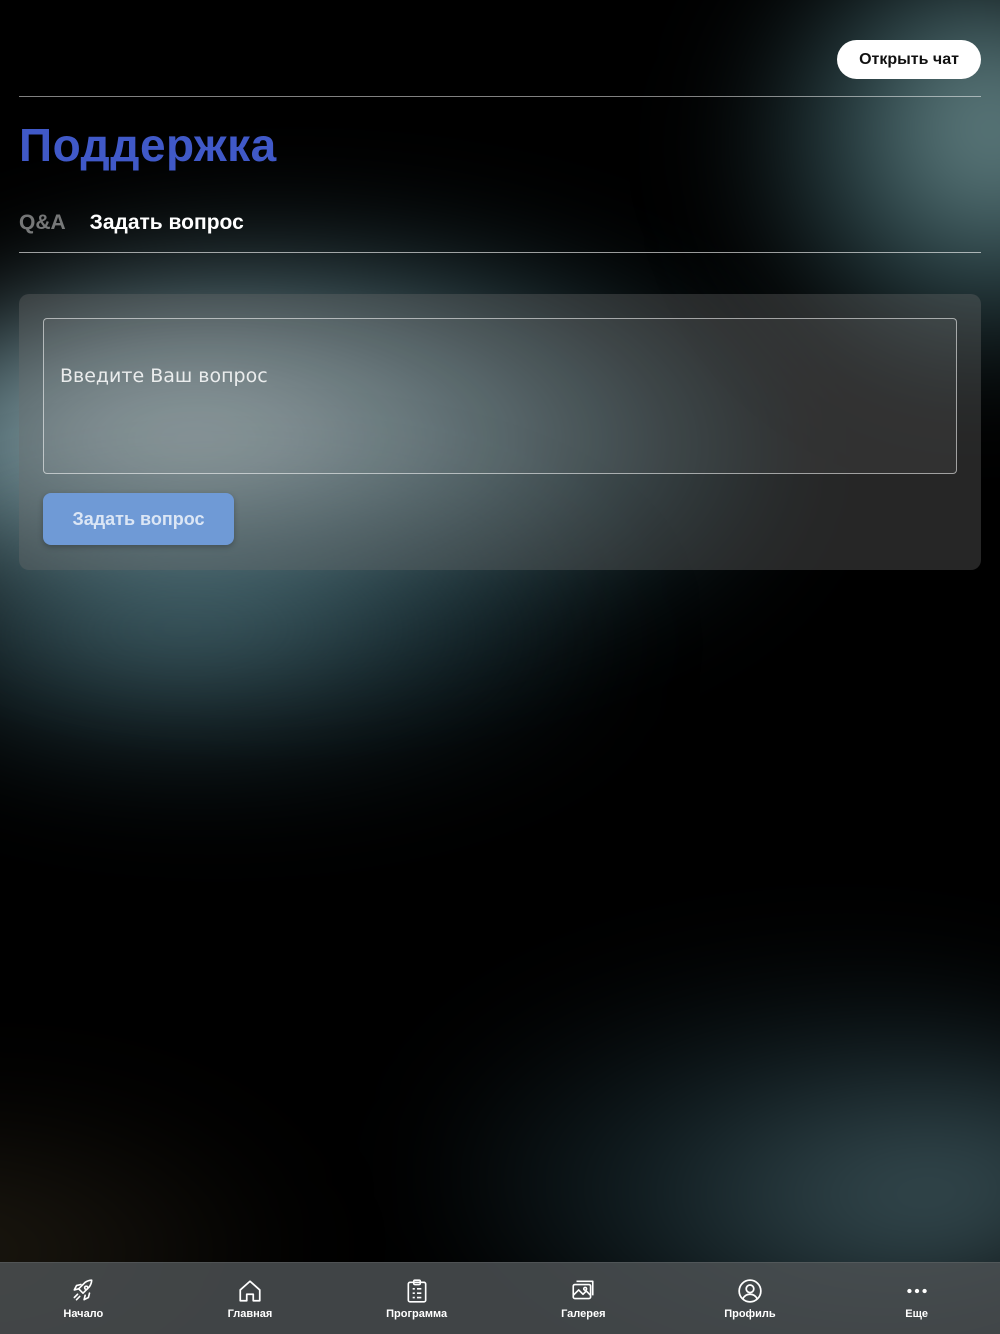 The width and height of the screenshot is (1000, 1334). Describe the element at coordinates (167, 226) in the screenshot. I see `tab-ask-question: Задать вопрос` at that location.